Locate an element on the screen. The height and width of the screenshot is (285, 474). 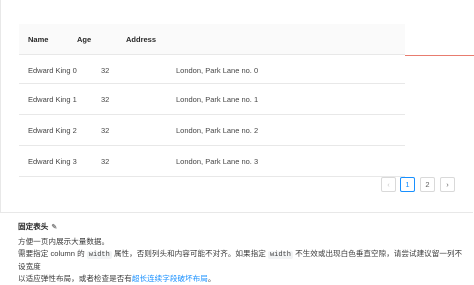
table-row: Edward King 1 32 London, Park Lane no. 1 is located at coordinates (212, 99).